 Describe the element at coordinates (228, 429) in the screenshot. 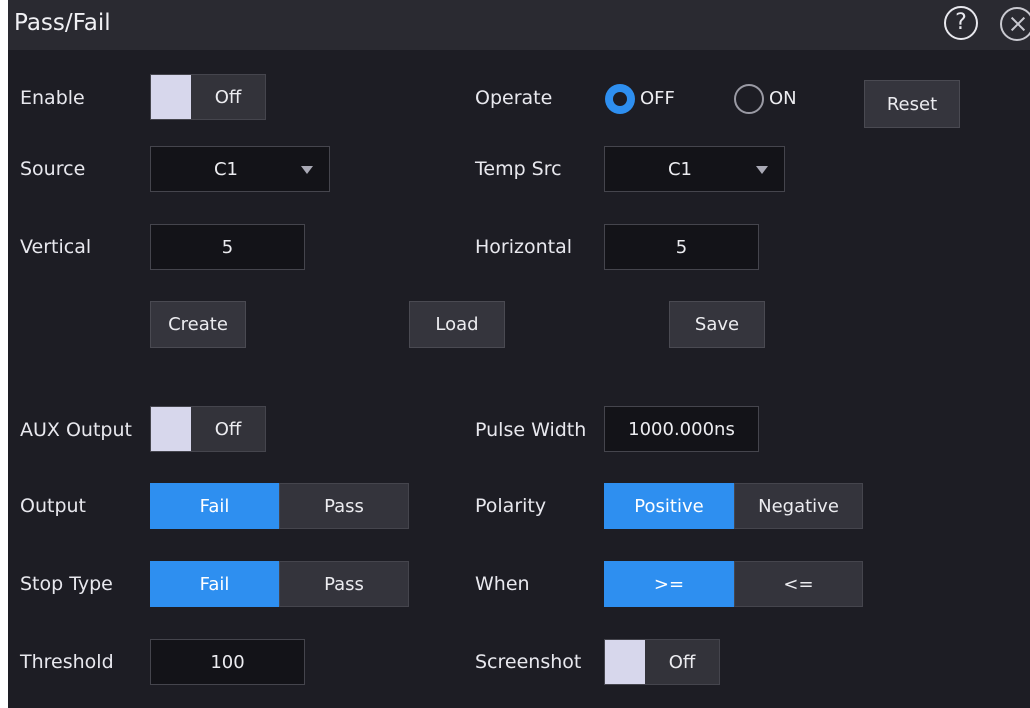

I see `aux-output-toggle-state: Off` at that location.